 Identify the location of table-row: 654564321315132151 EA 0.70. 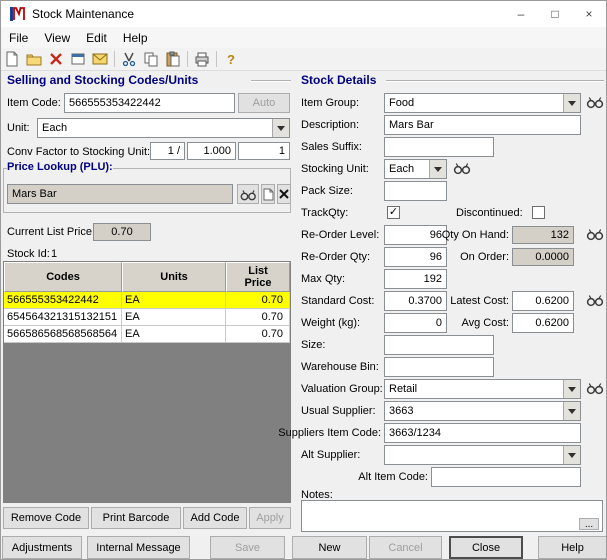
(147, 317).